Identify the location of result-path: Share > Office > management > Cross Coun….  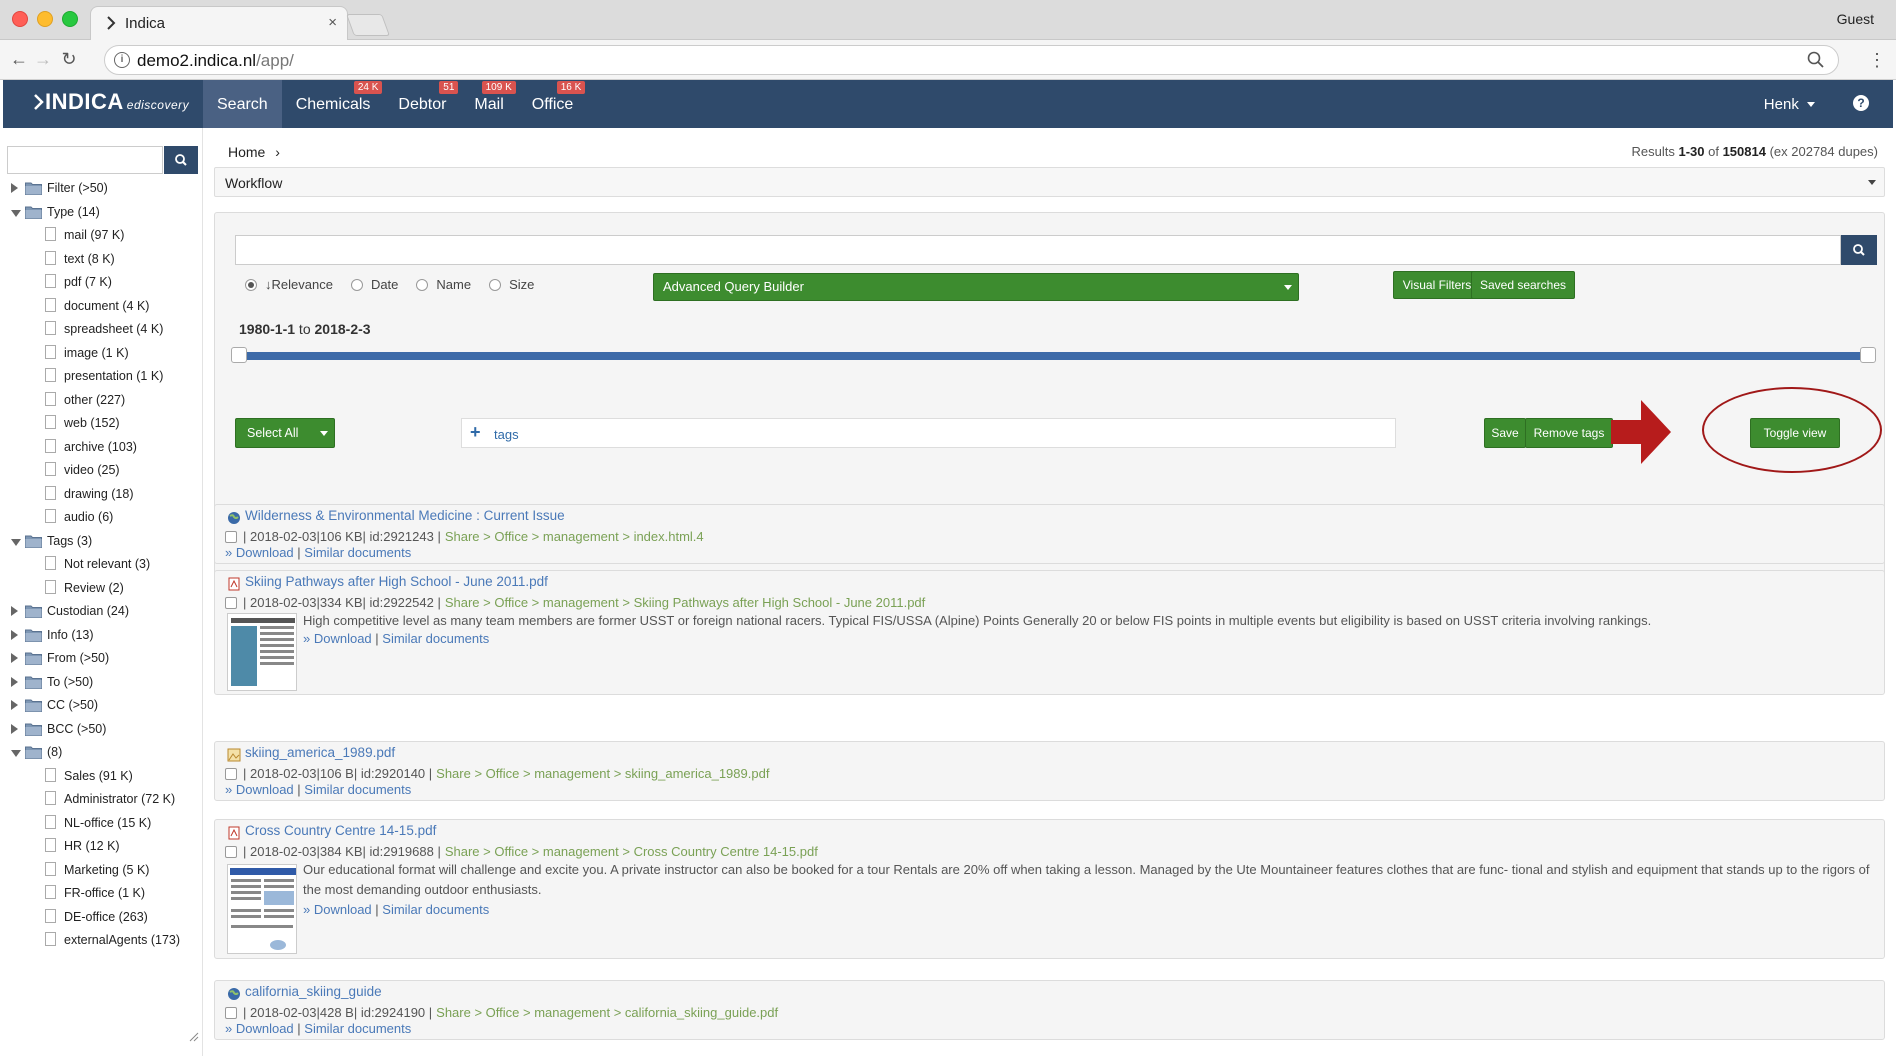
(631, 851).